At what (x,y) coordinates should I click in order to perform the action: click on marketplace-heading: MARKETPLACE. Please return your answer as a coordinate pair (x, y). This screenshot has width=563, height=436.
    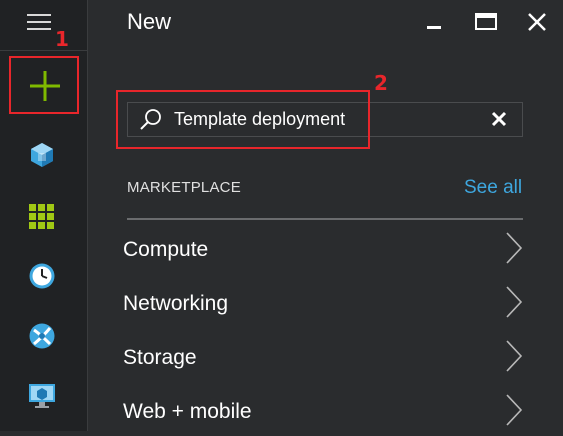
    Looking at the image, I should click on (184, 187).